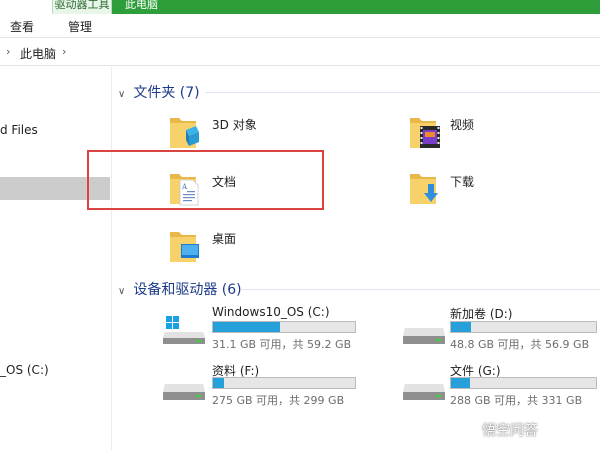 The height and width of the screenshot is (450, 600). What do you see at coordinates (180, 289) in the screenshot?
I see `section-header-drives: ∨ 设备和驱动器 (6)` at bounding box center [180, 289].